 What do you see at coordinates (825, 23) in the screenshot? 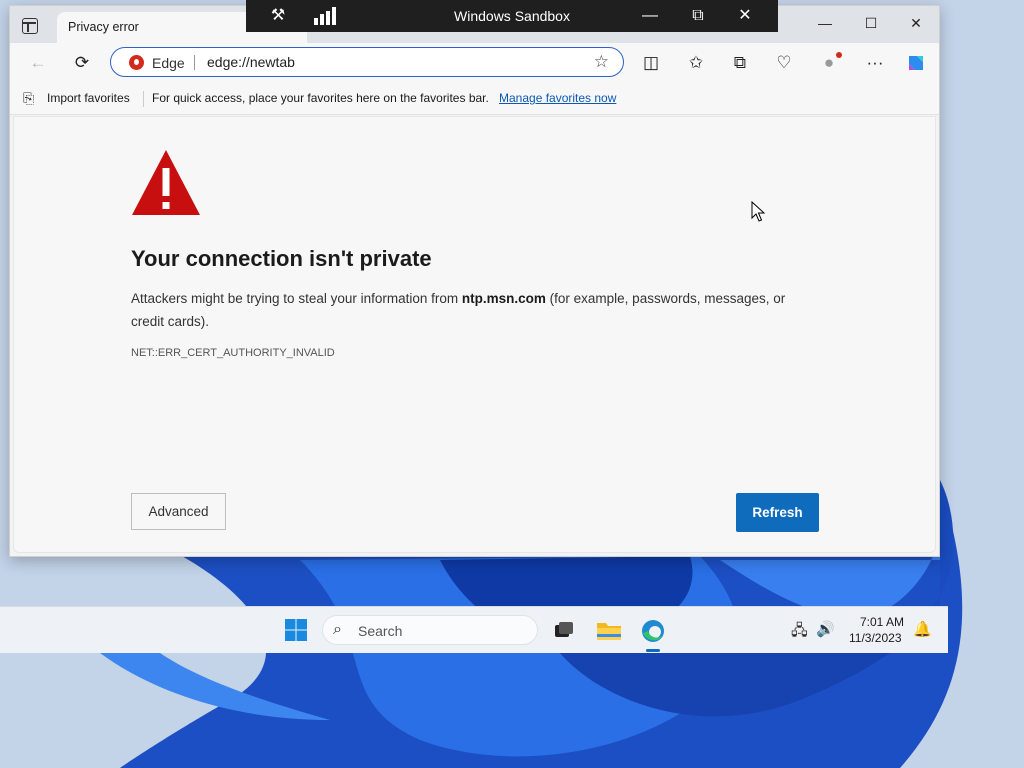
I see `minimize-icon: —` at bounding box center [825, 23].